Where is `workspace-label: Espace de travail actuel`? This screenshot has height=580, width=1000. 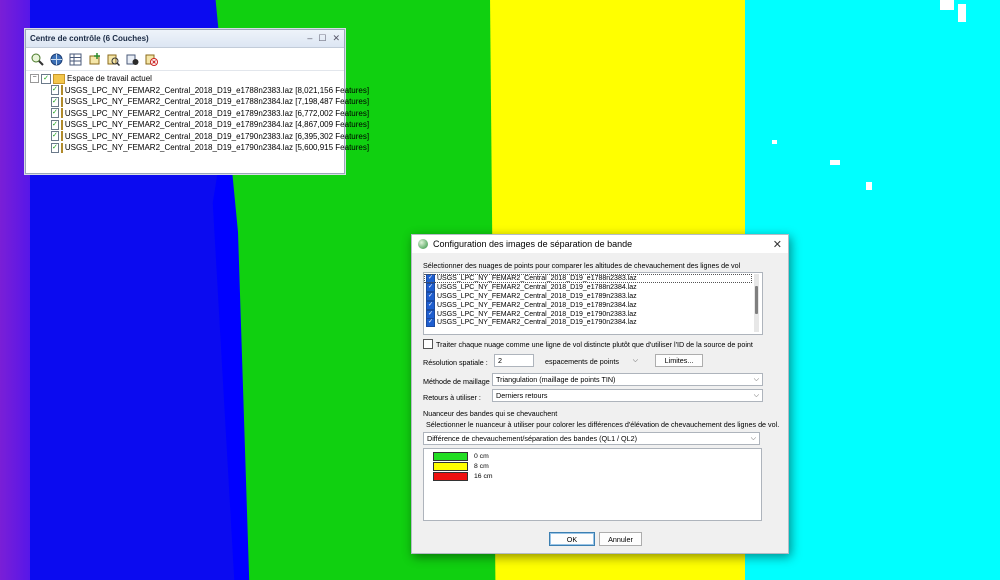 workspace-label: Espace de travail actuel is located at coordinates (109, 79).